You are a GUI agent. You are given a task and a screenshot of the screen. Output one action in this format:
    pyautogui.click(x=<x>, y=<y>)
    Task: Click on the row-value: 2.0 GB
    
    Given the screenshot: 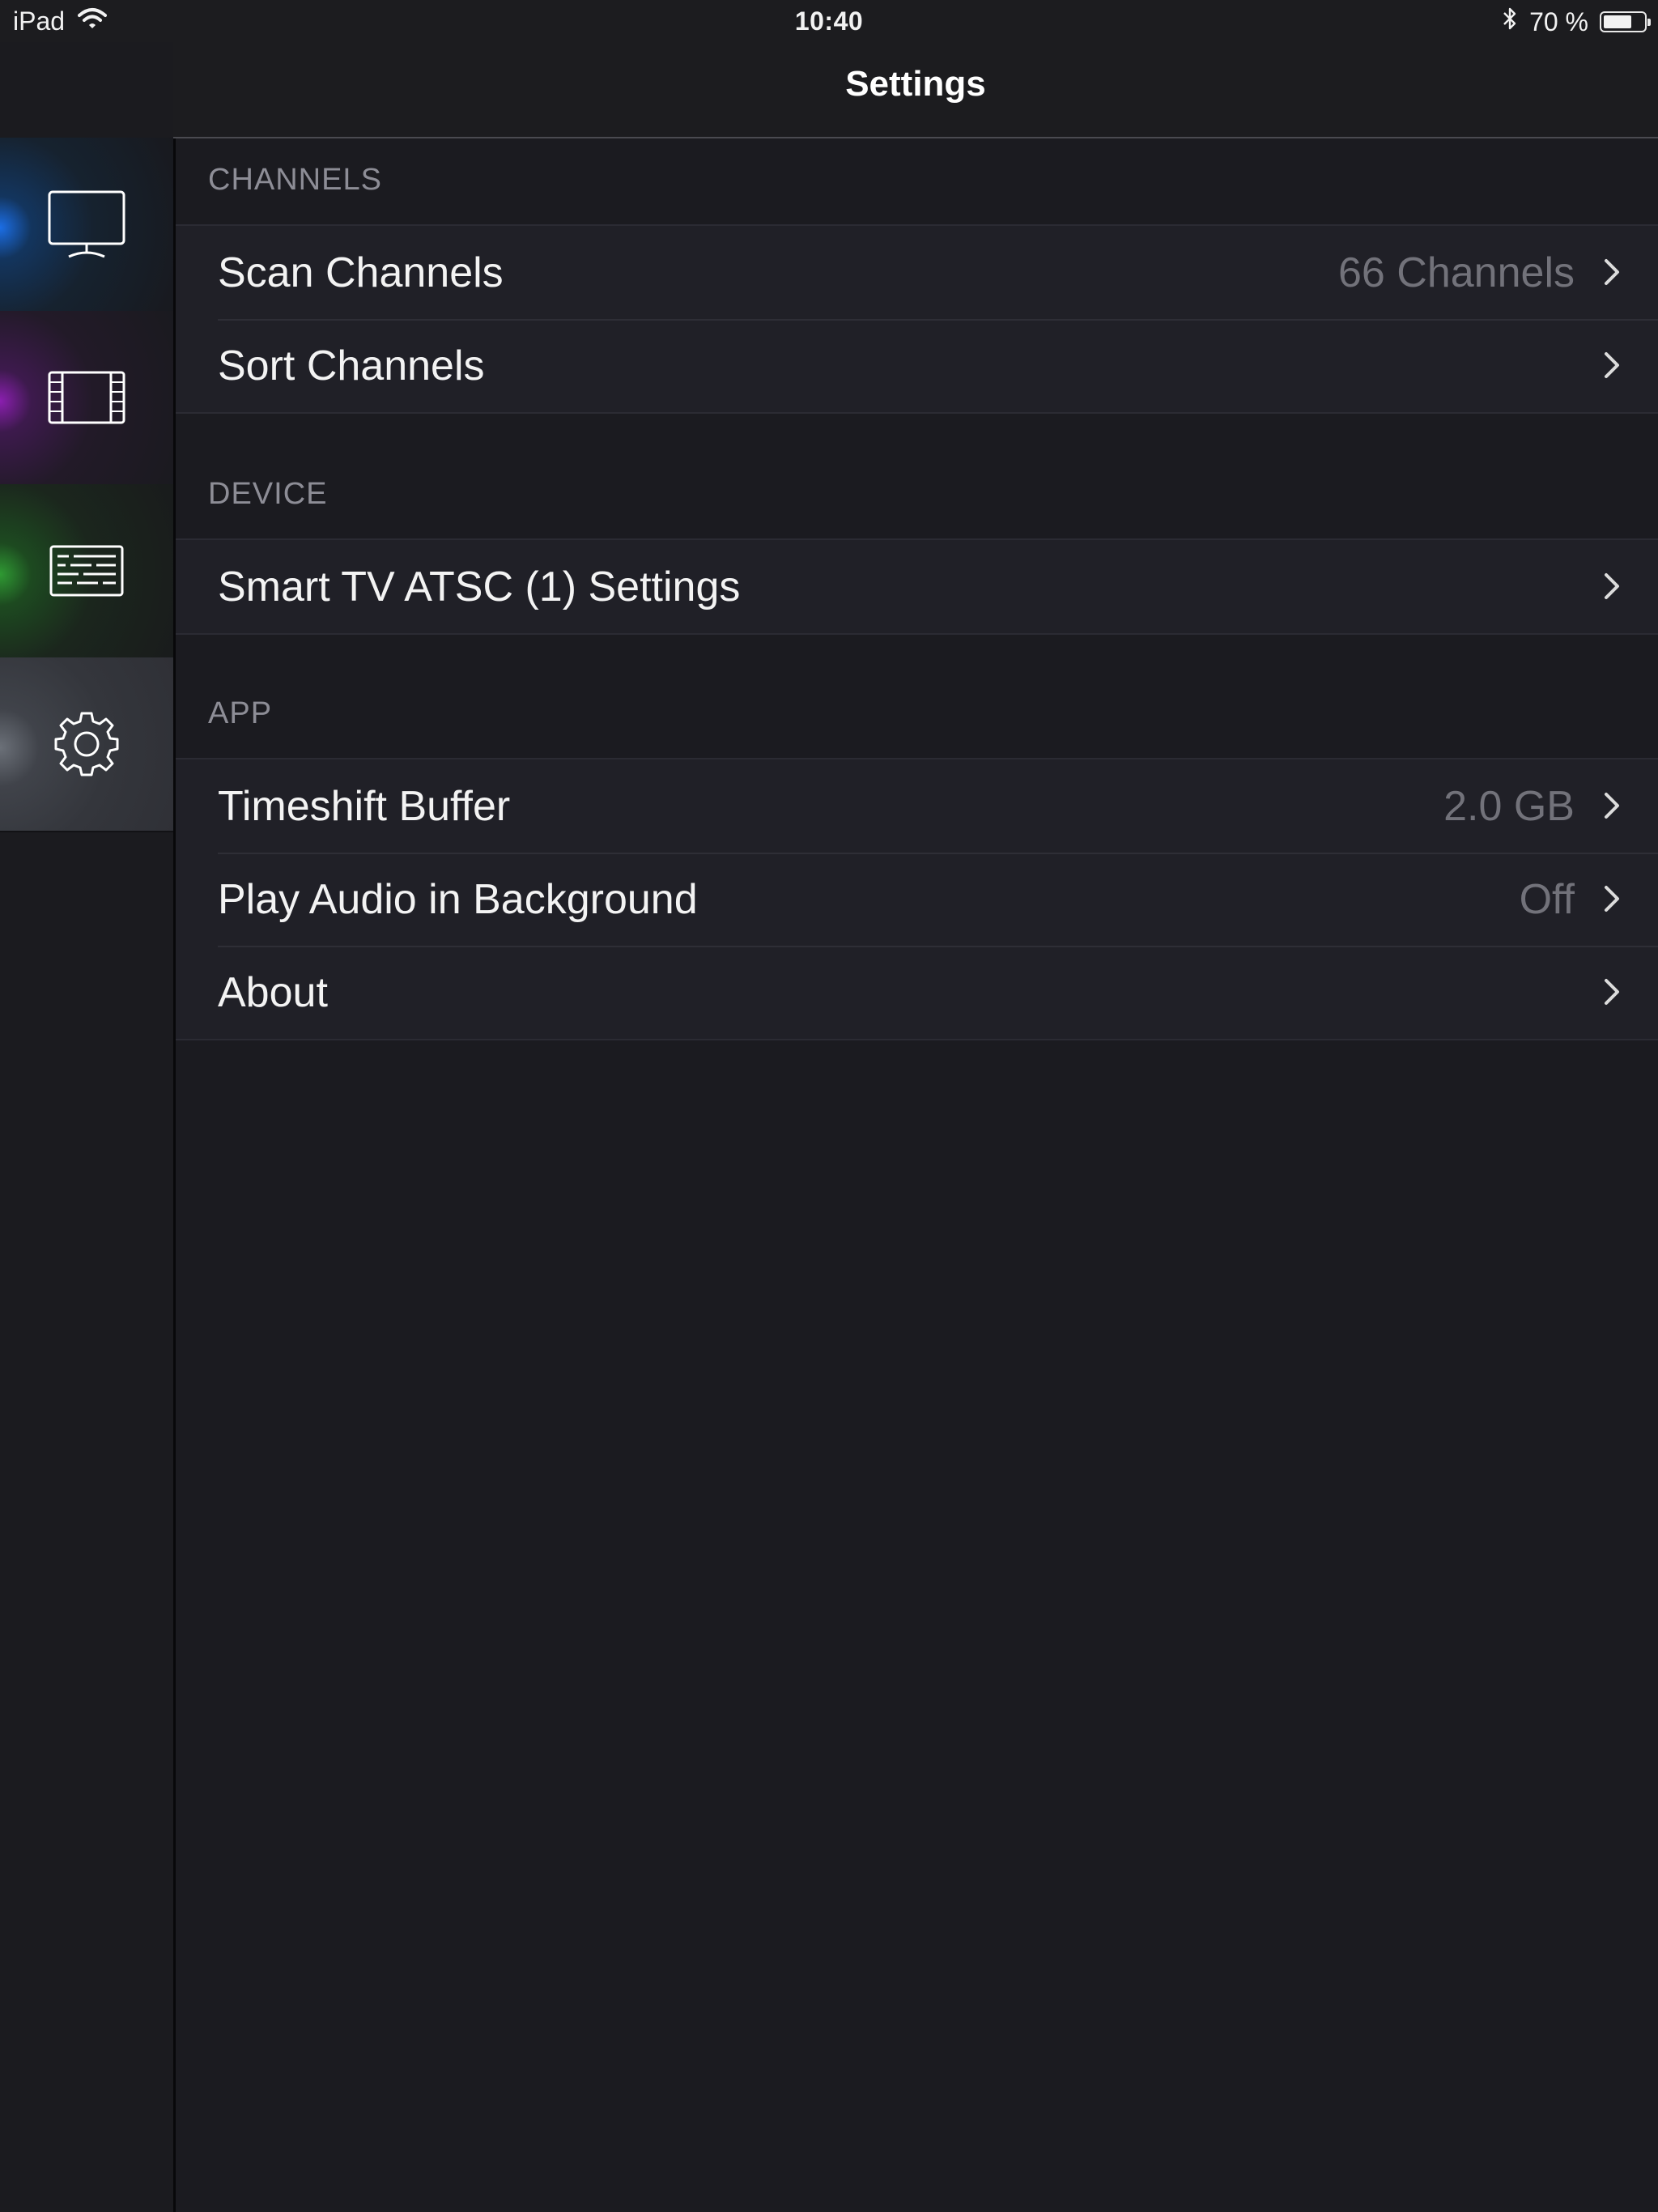 What is the action you would take?
    pyautogui.click(x=1509, y=806)
    